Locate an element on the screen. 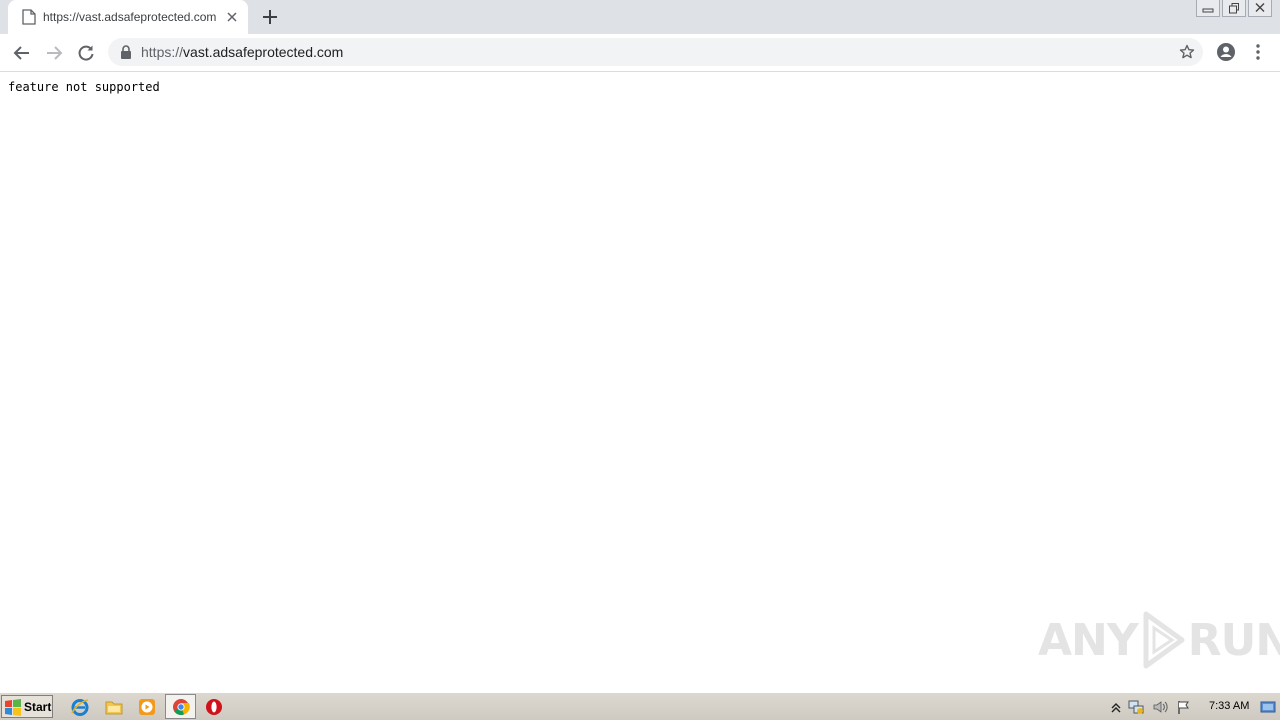 This screenshot has height=720, width=1280. reload-icon is located at coordinates (86, 53).